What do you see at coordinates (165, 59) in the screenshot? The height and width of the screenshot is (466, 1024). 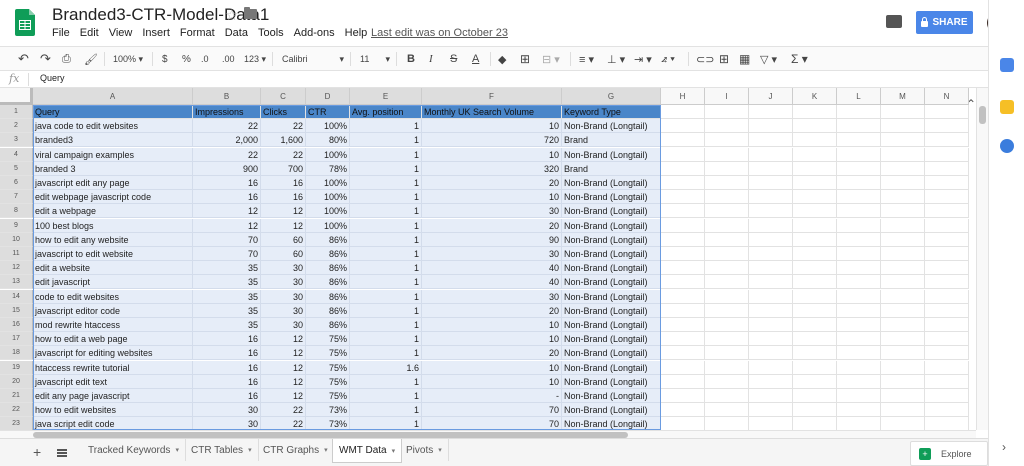 I see `currency-format-button: $` at bounding box center [165, 59].